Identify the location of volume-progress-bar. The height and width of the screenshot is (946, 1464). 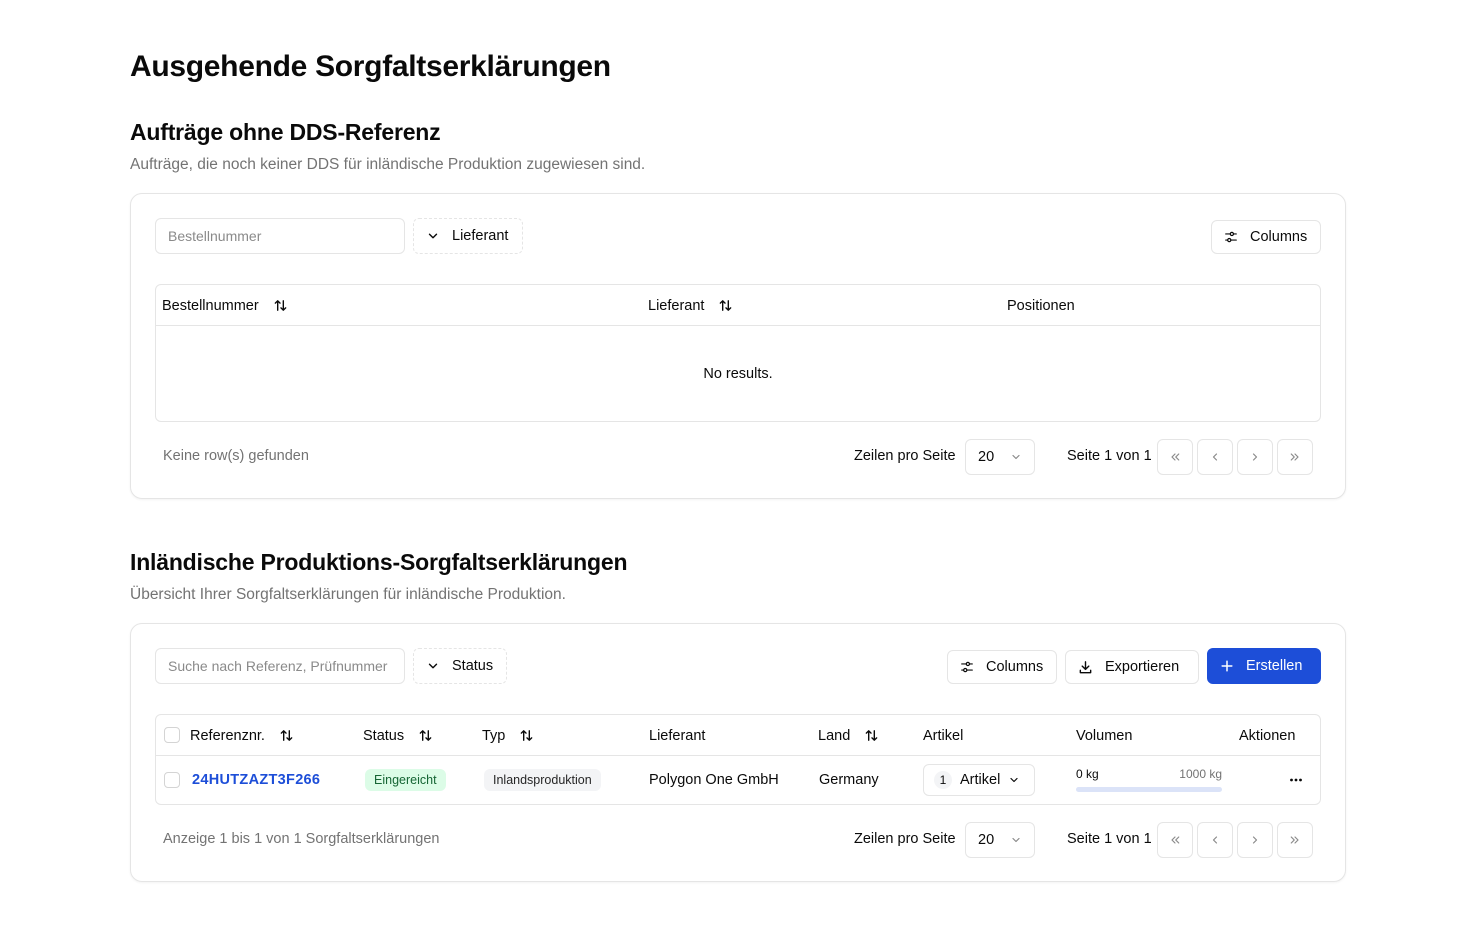
(1149, 789).